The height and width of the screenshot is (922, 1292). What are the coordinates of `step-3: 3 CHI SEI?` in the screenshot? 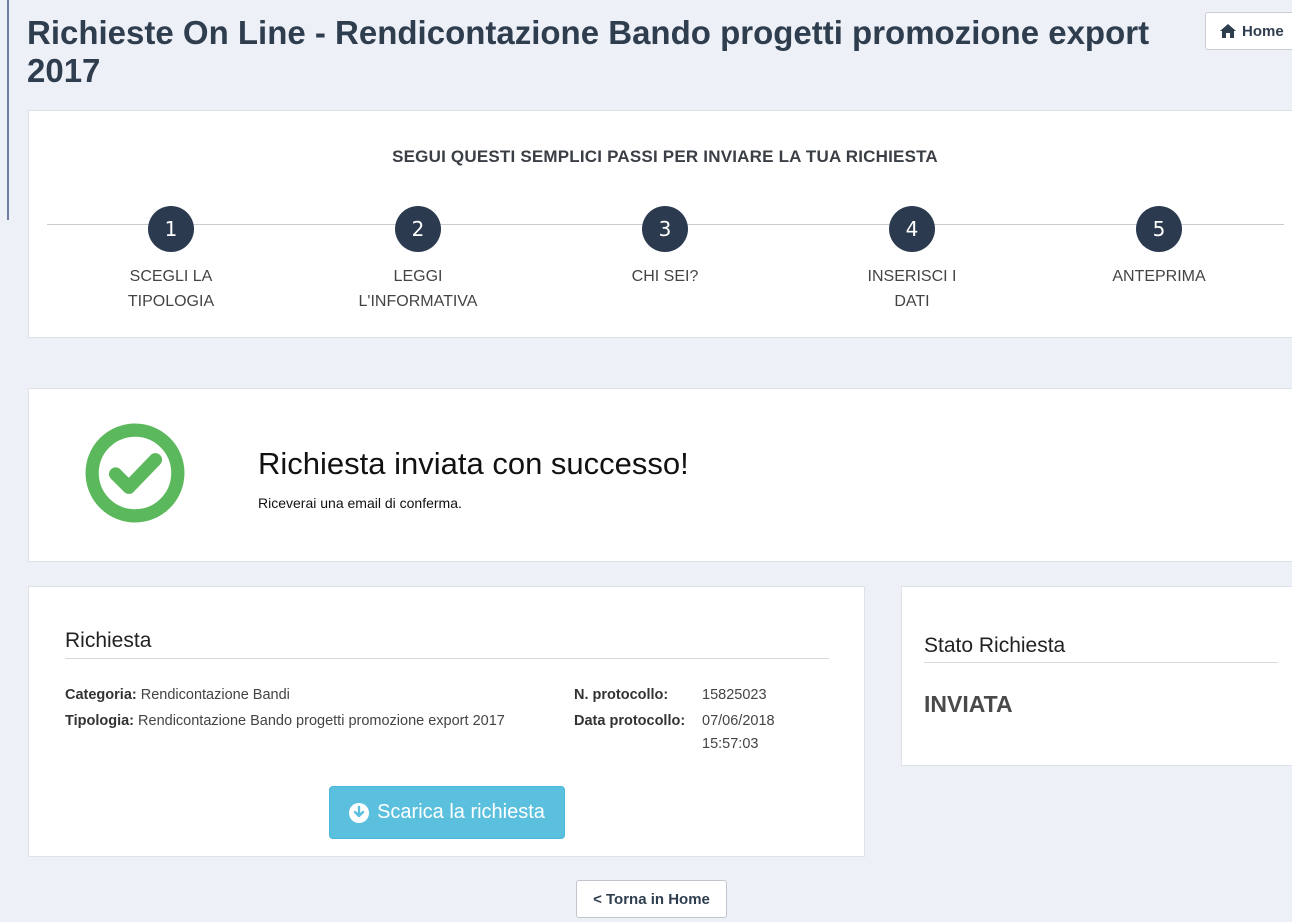 It's located at (665, 247).